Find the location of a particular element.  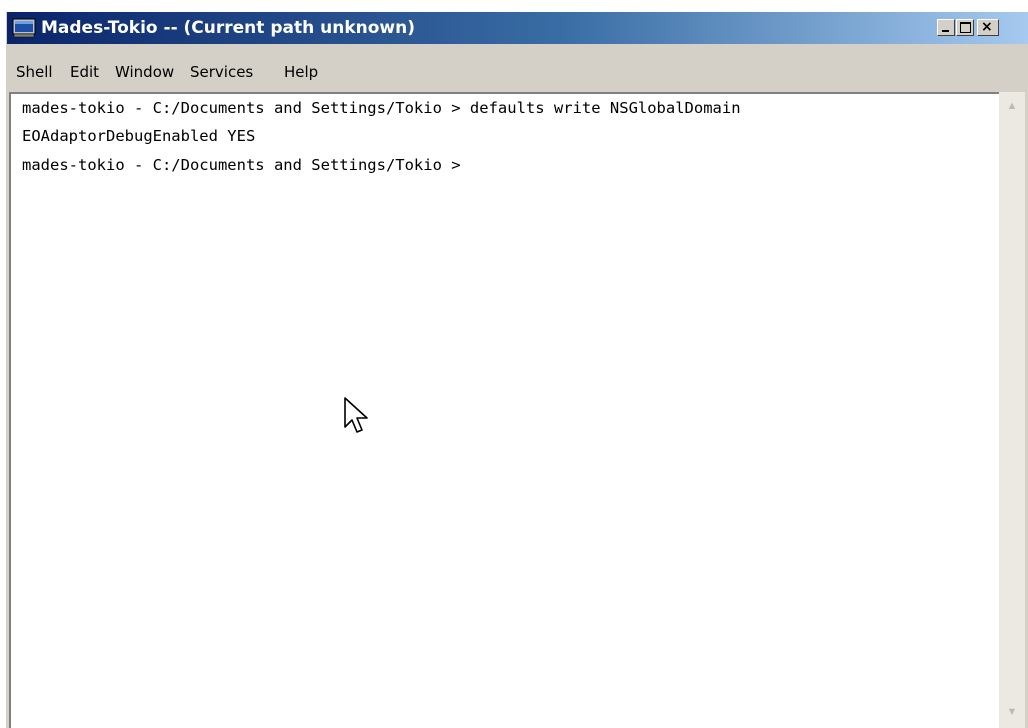

scroll-down-arrow-icon: ▼ is located at coordinates (1012, 712).